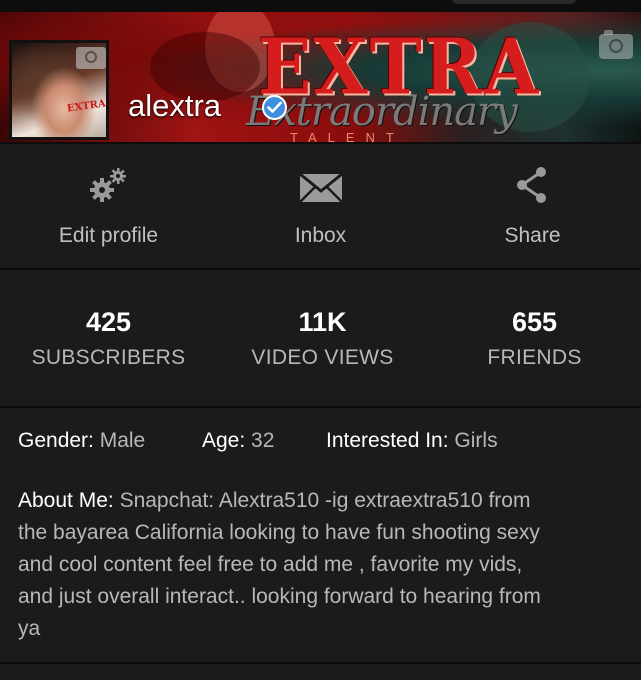  Describe the element at coordinates (263, 440) in the screenshot. I see `age-value: 32` at that location.